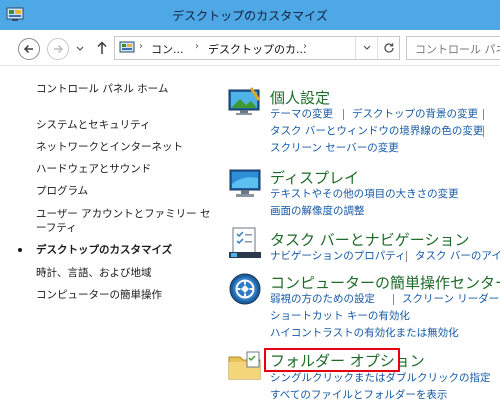 Image resolution: width=500 pixels, height=405 pixels. I want to click on display-icon, so click(245, 183).